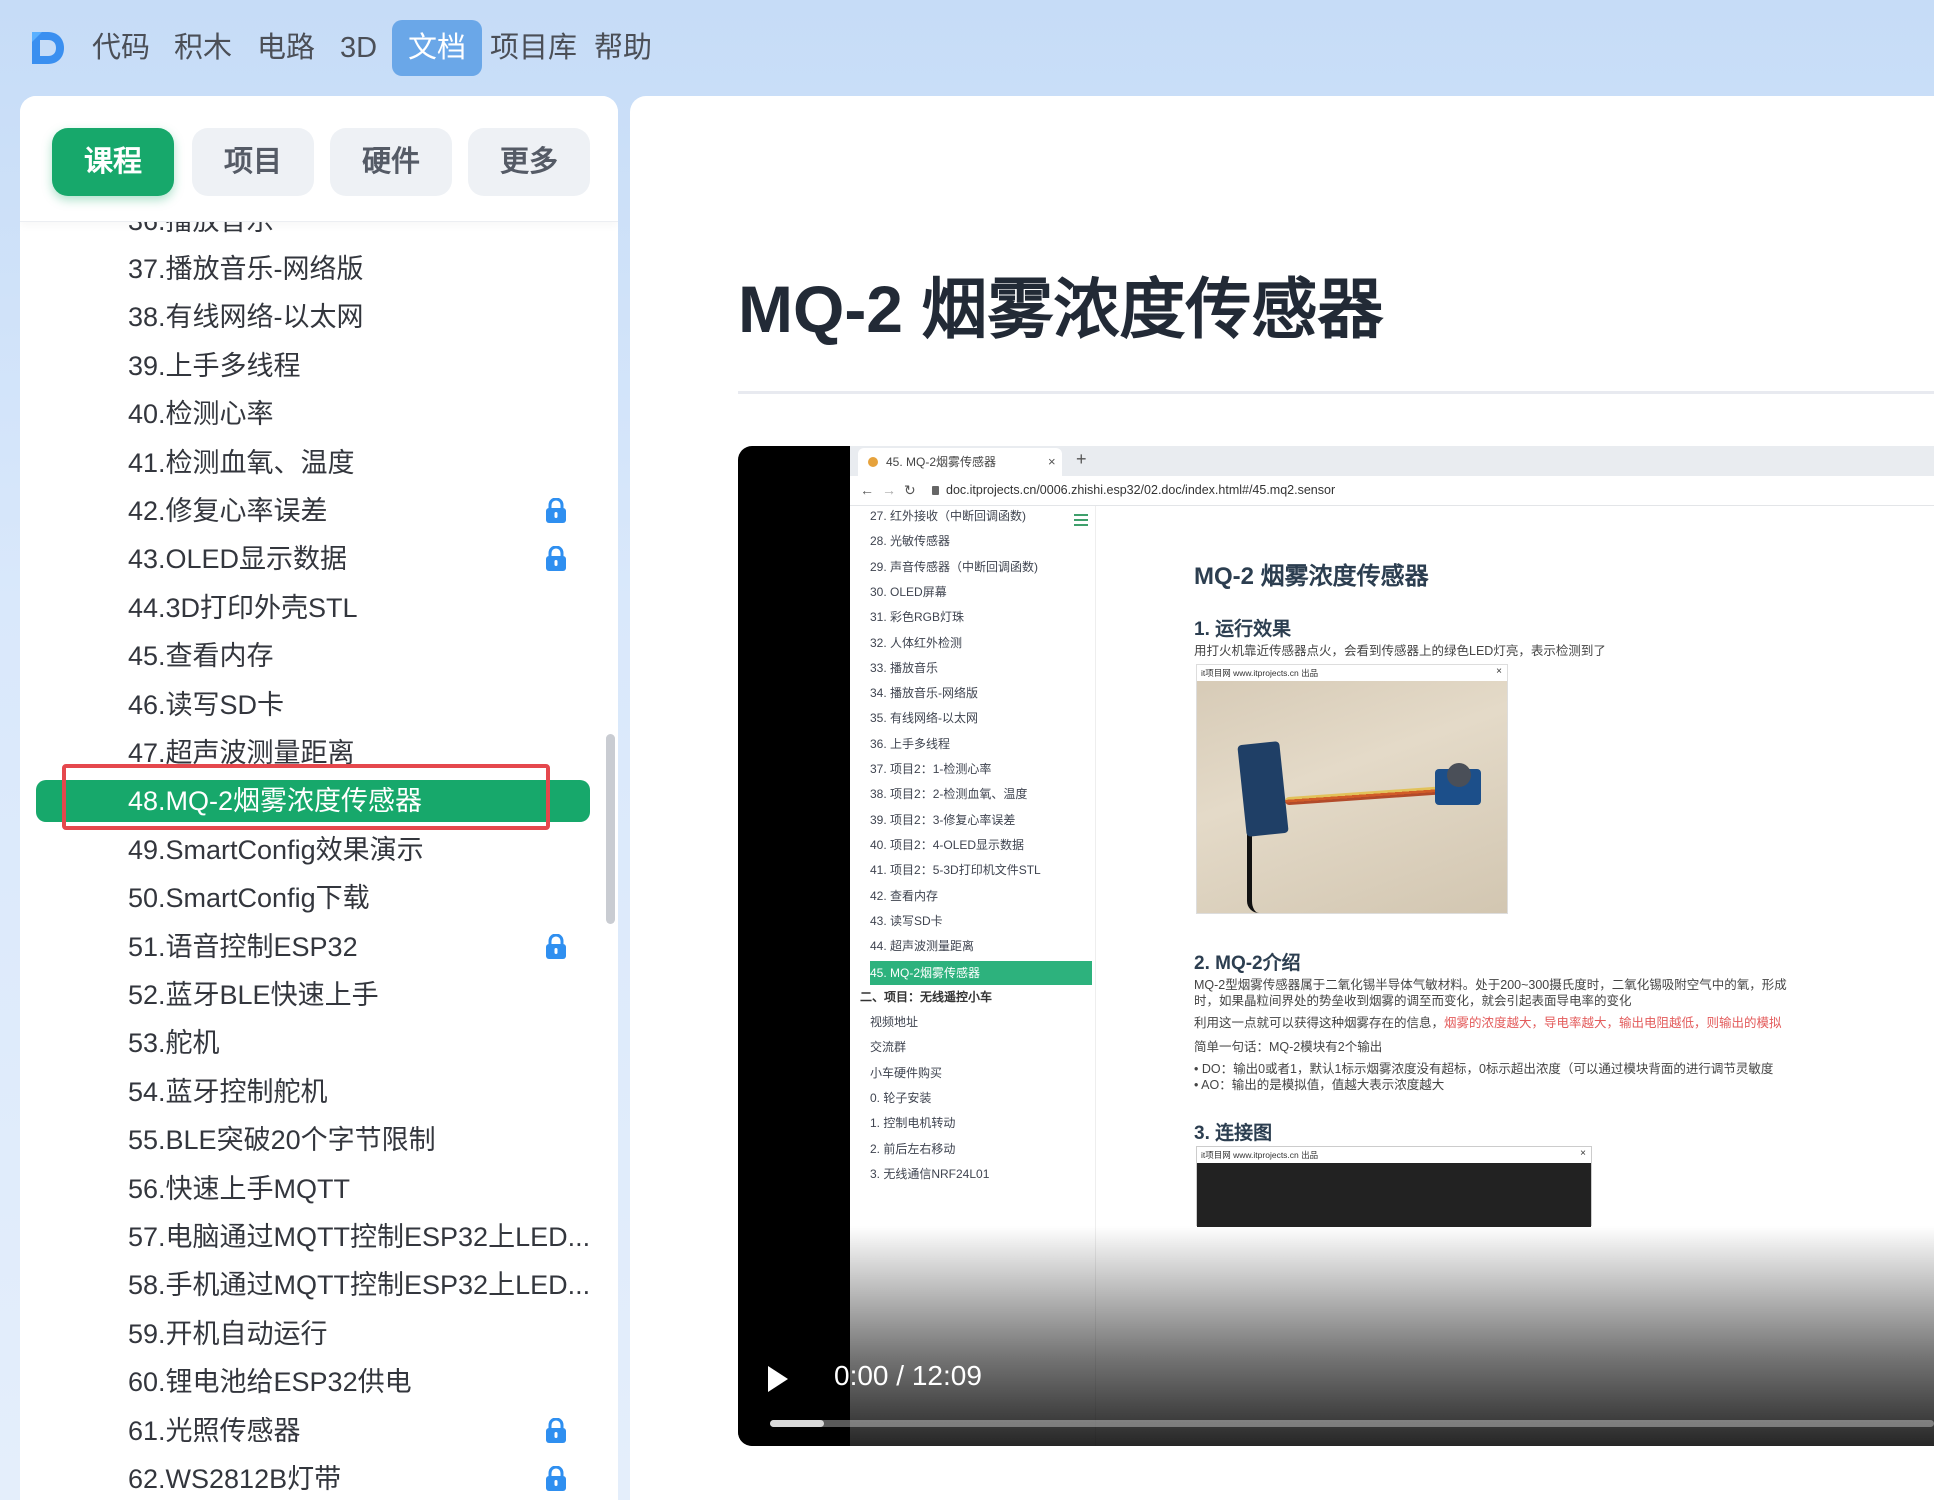 The image size is (1934, 1500). What do you see at coordinates (1336, 1336) in the screenshot?
I see `controls-gradient` at bounding box center [1336, 1336].